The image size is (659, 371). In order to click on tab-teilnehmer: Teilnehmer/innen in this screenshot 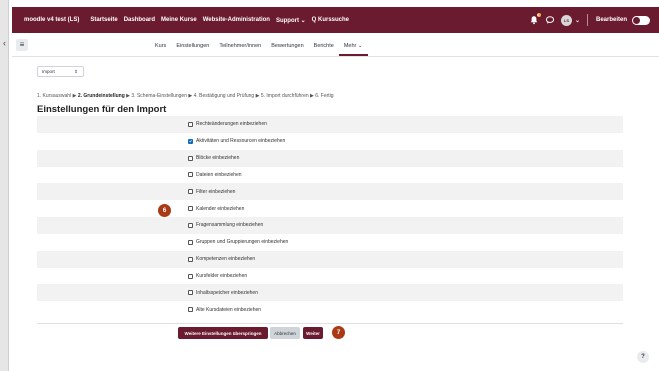, I will do `click(240, 48)`.